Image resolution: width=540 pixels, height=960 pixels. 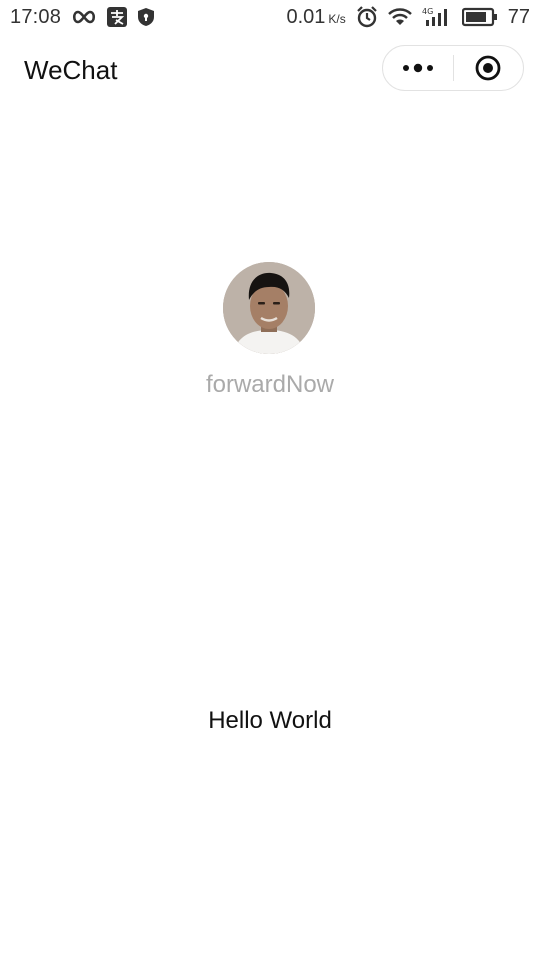 I want to click on status-bar-left: 17:08, so click(x=82, y=17).